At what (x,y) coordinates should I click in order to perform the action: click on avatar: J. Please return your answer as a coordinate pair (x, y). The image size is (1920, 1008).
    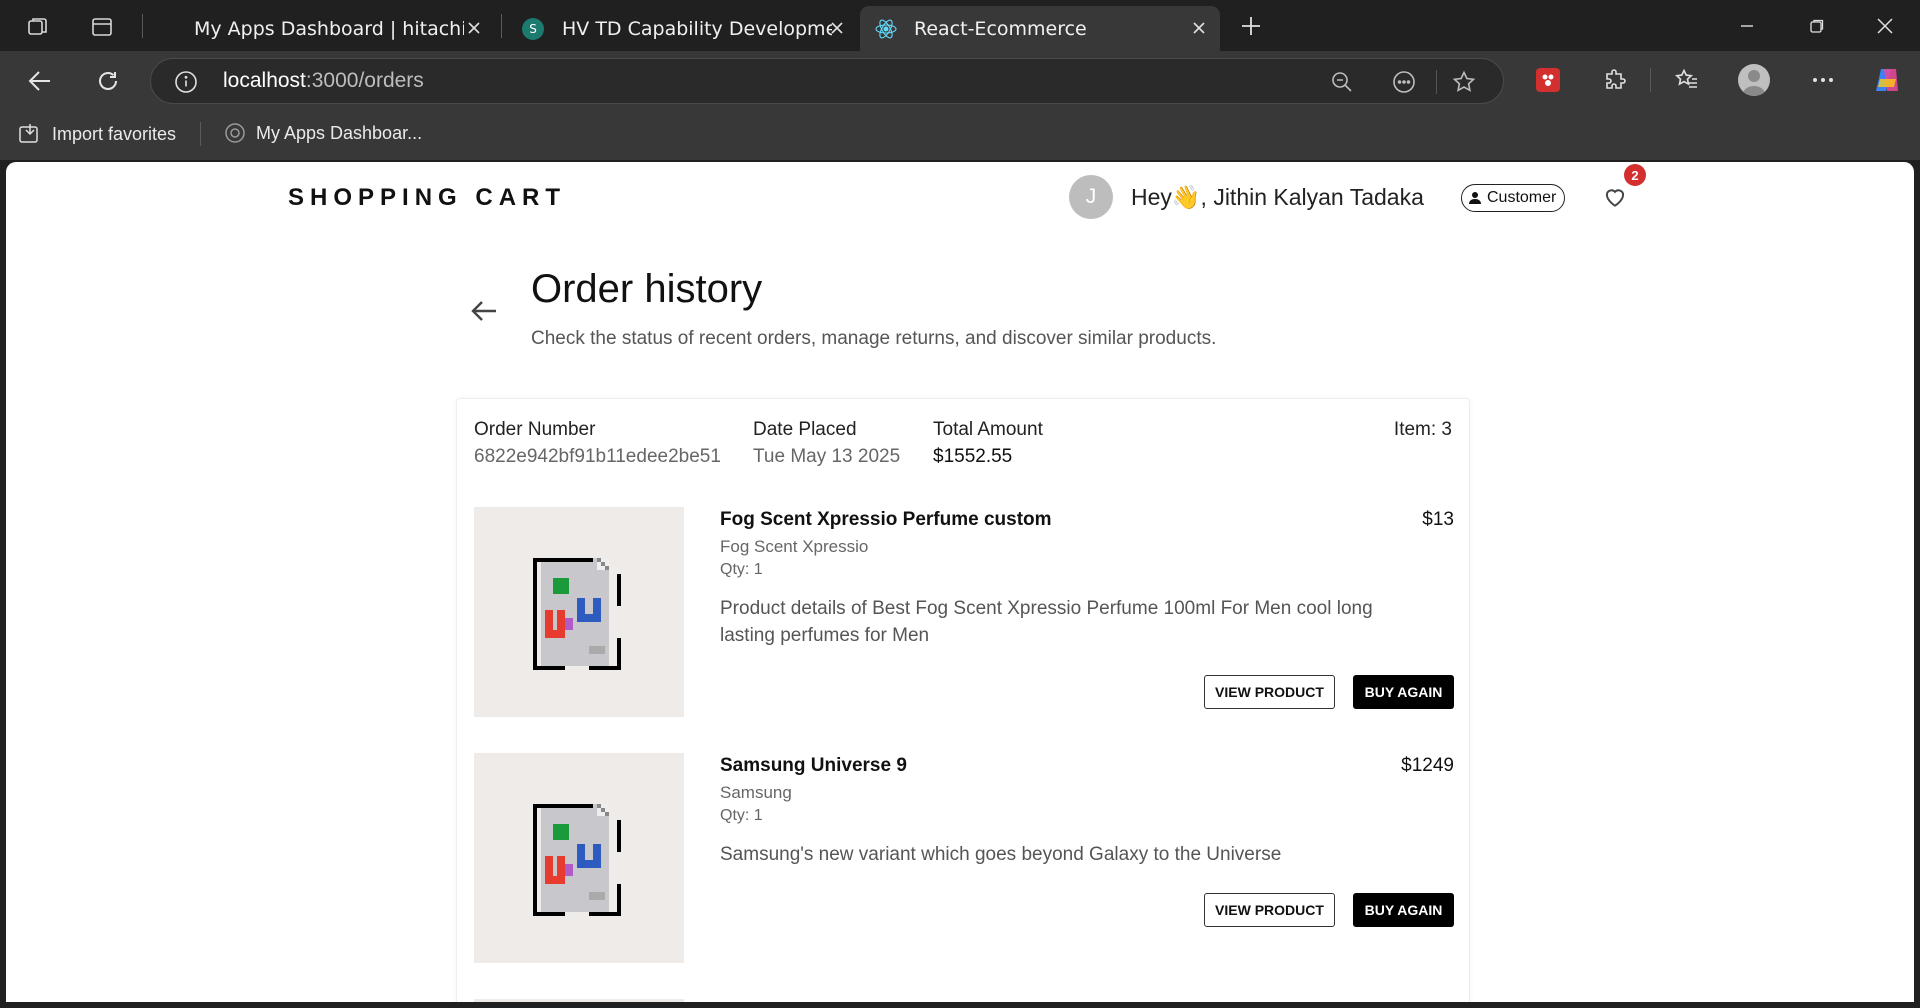
    Looking at the image, I should click on (1091, 197).